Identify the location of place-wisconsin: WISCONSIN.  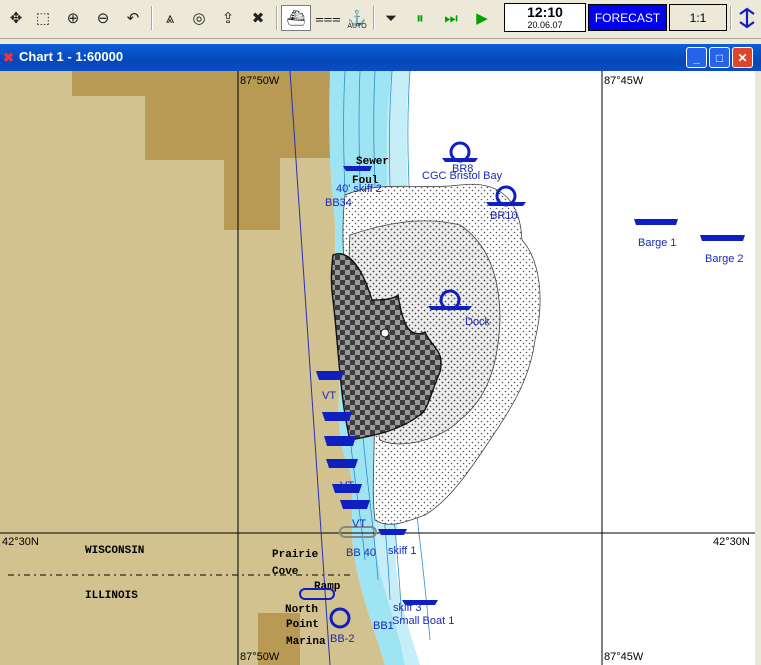
(114, 551).